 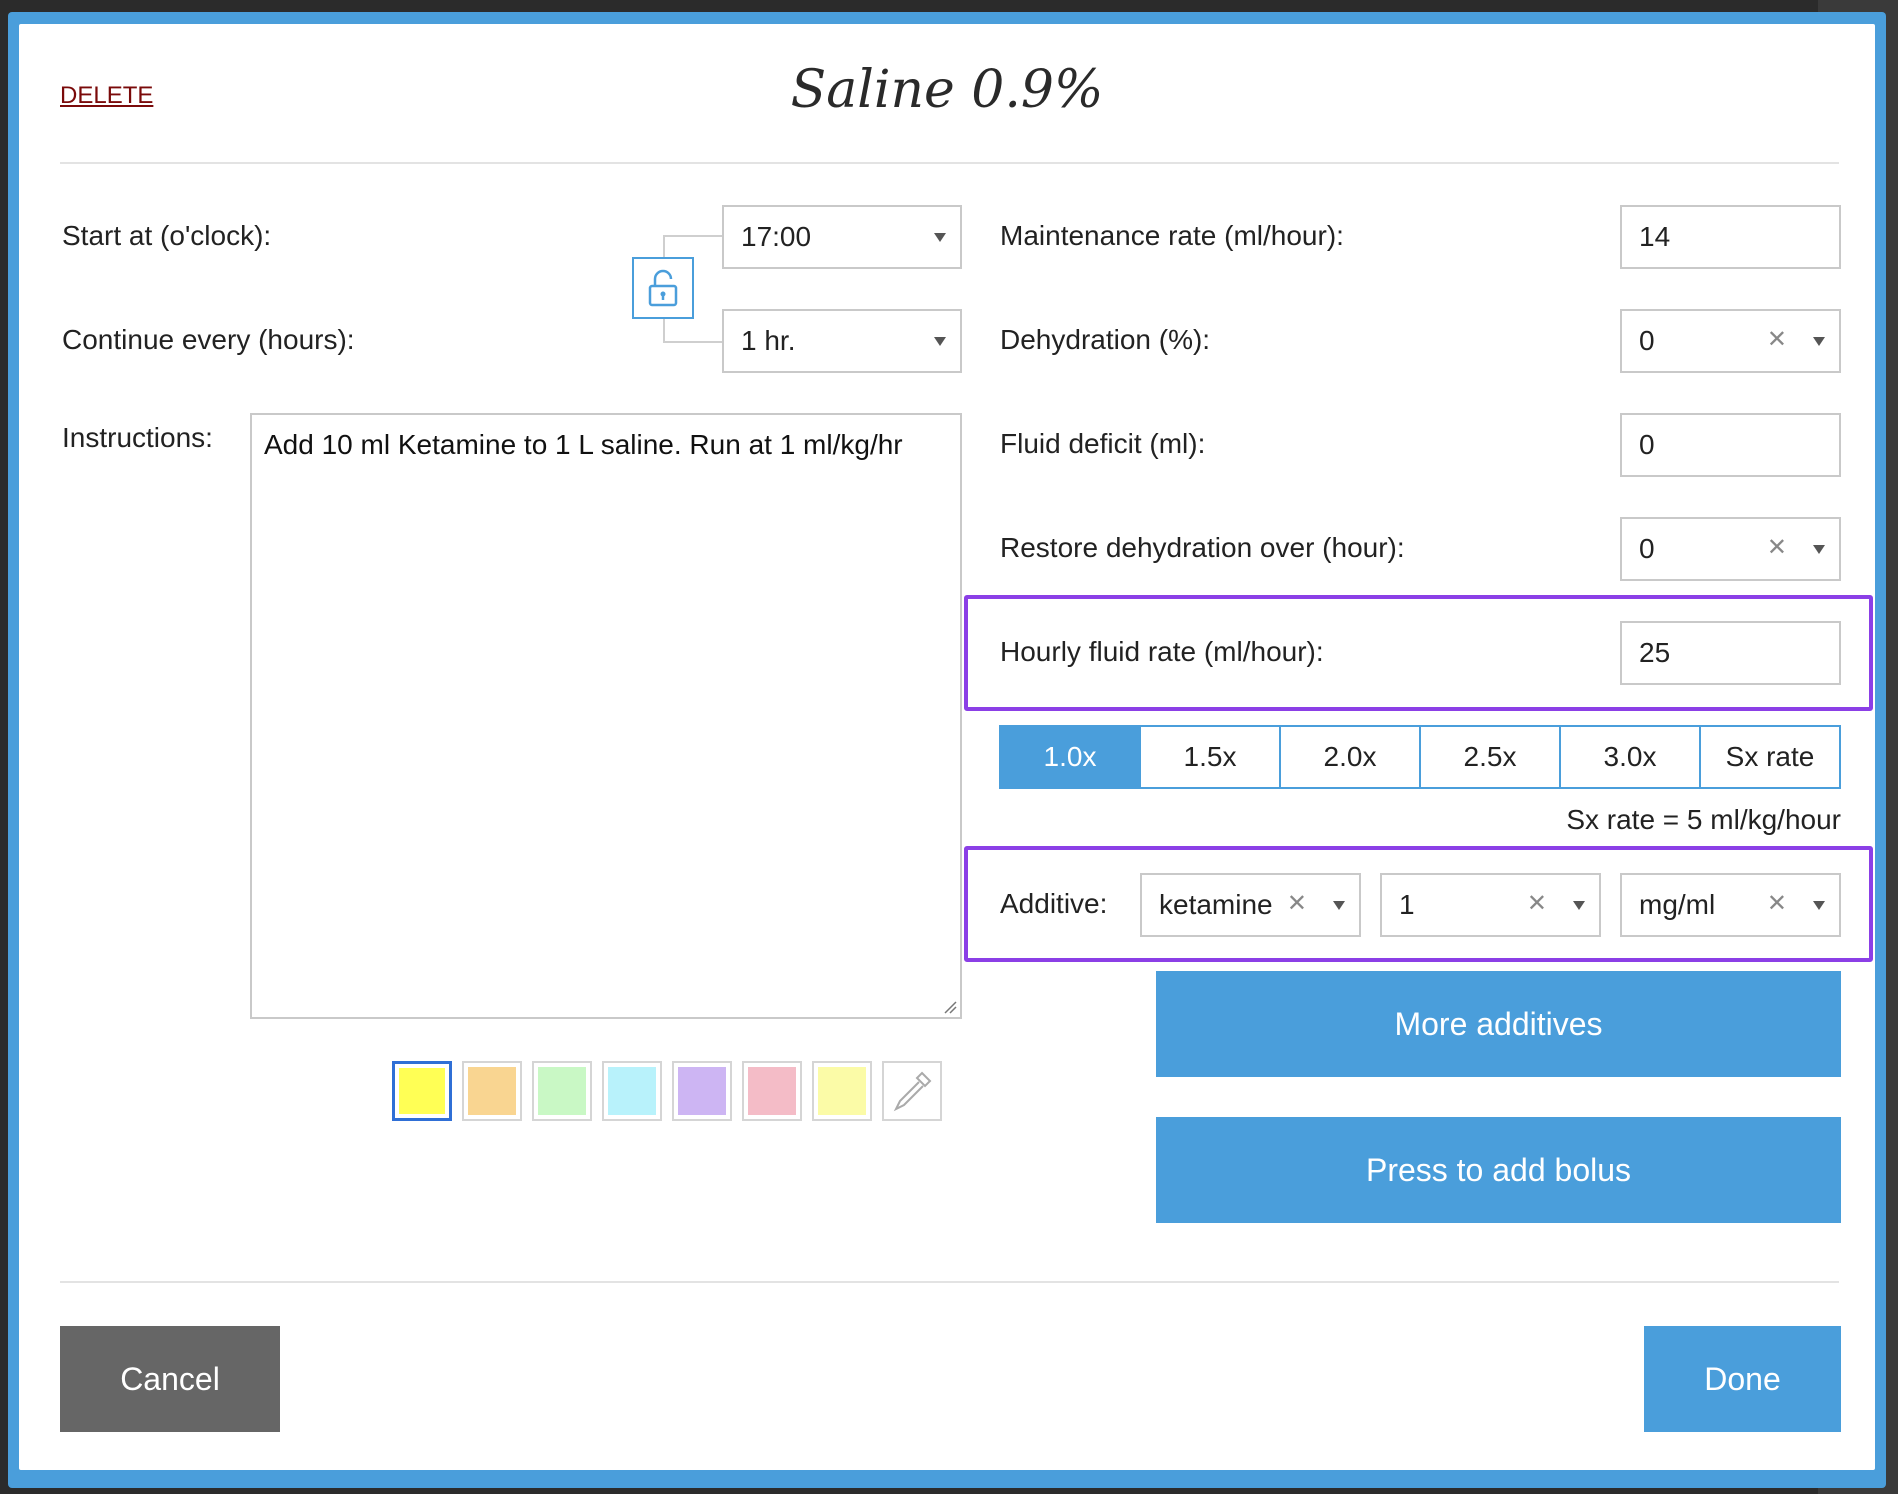 I want to click on additive-unit-select: mg/ml ✕, so click(x=1730, y=905).